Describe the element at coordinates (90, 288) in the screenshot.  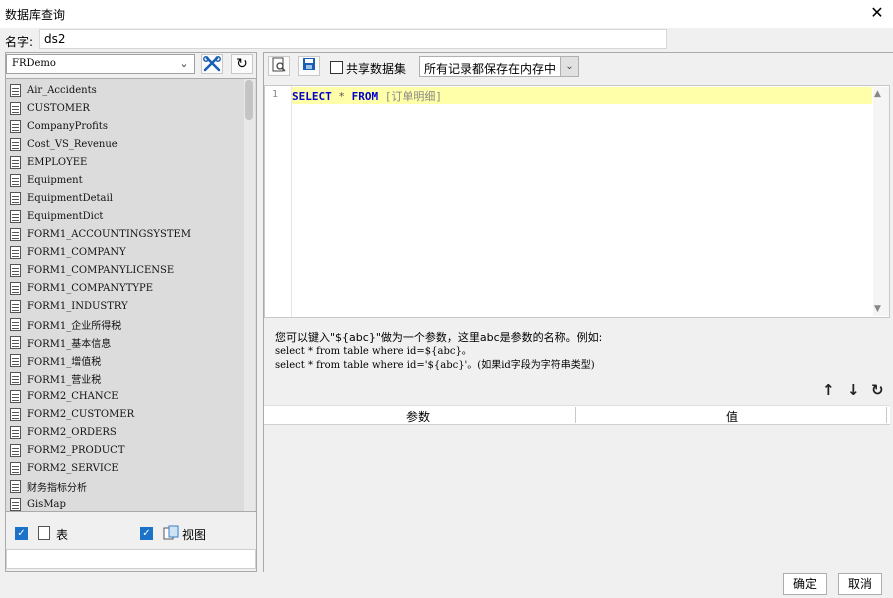
I see `table-name: FORM1_COMPANYTYPE` at that location.